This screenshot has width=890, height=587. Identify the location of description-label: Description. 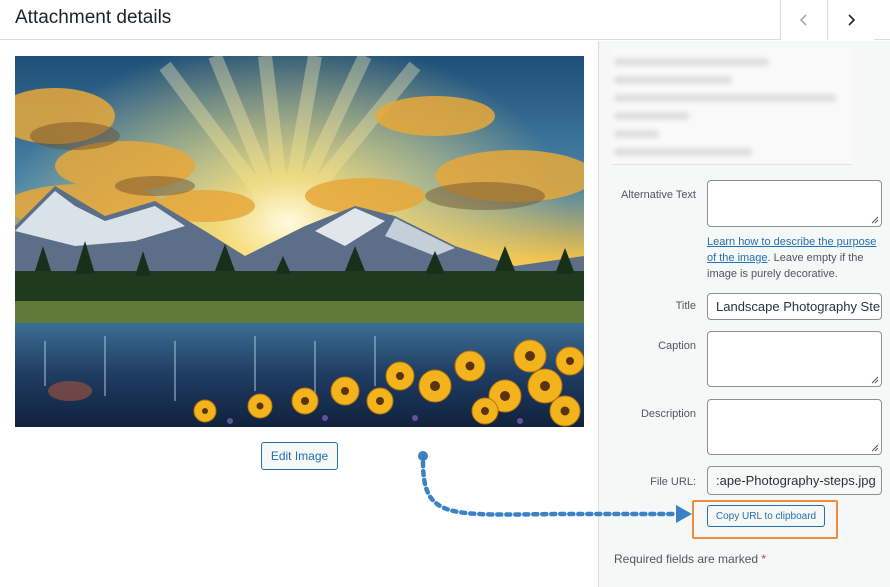
(668, 414).